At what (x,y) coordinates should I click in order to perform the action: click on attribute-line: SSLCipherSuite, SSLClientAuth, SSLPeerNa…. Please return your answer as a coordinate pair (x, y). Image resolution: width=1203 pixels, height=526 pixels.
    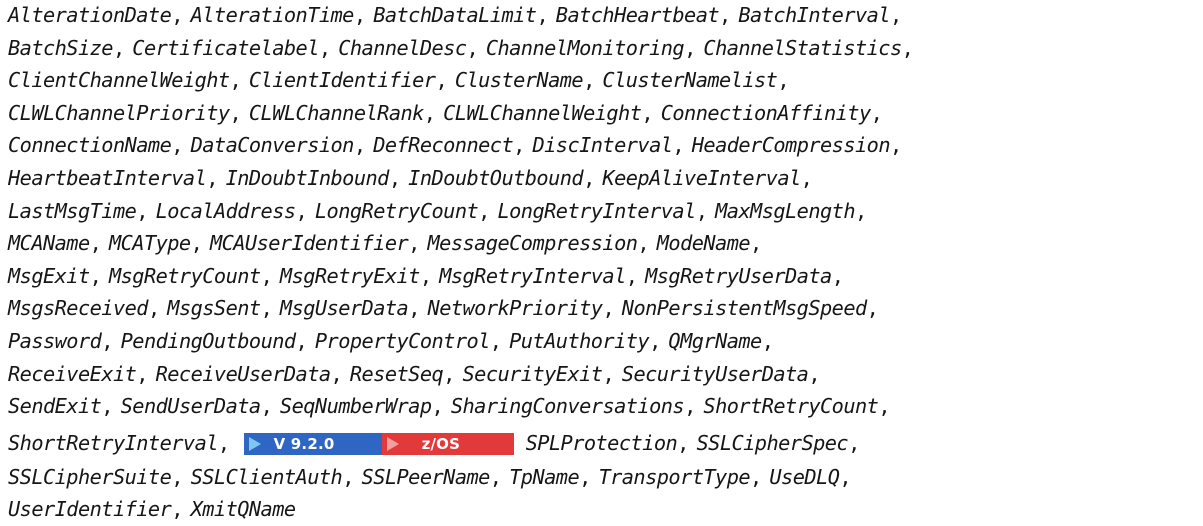
    Looking at the image, I should click on (603, 477).